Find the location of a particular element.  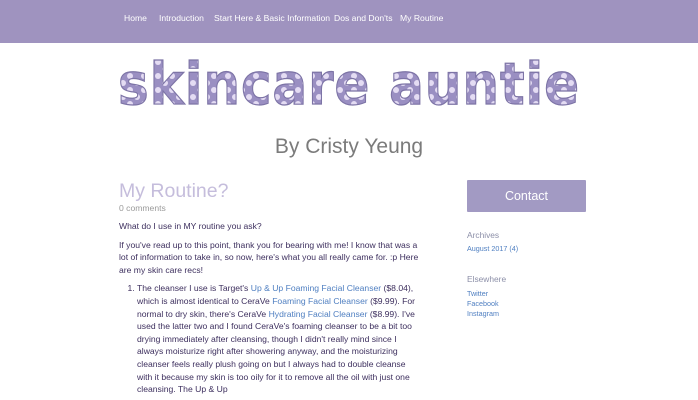

instagram-link: Instagram is located at coordinates (527, 314).